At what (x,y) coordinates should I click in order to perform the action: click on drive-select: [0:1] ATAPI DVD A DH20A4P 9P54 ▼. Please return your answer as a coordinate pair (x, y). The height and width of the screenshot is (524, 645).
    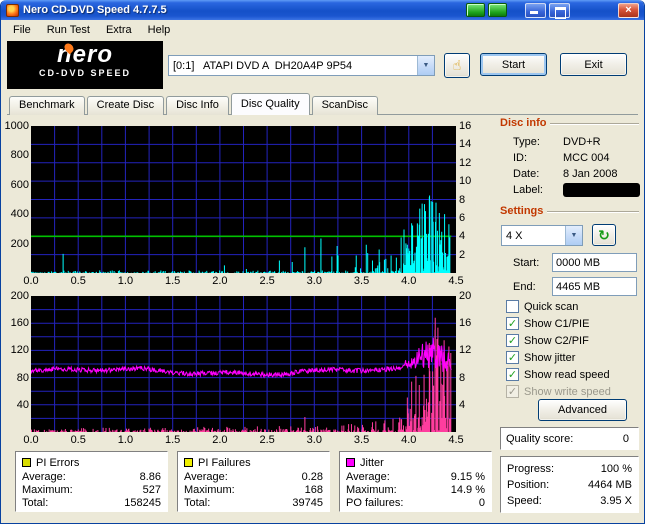
    Looking at the image, I should click on (301, 65).